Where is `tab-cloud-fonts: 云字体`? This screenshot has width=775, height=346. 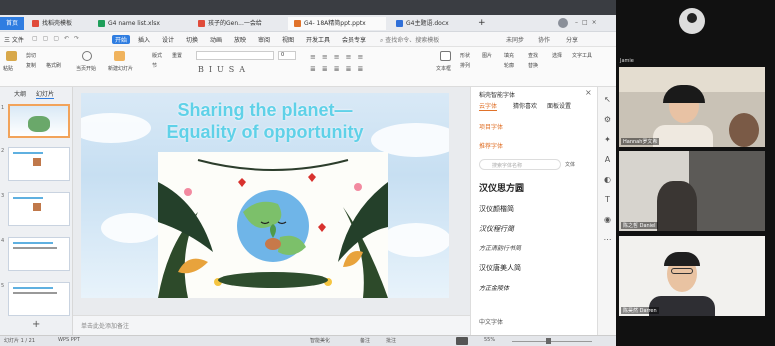 tab-cloud-fonts: 云字体 is located at coordinates (488, 106).